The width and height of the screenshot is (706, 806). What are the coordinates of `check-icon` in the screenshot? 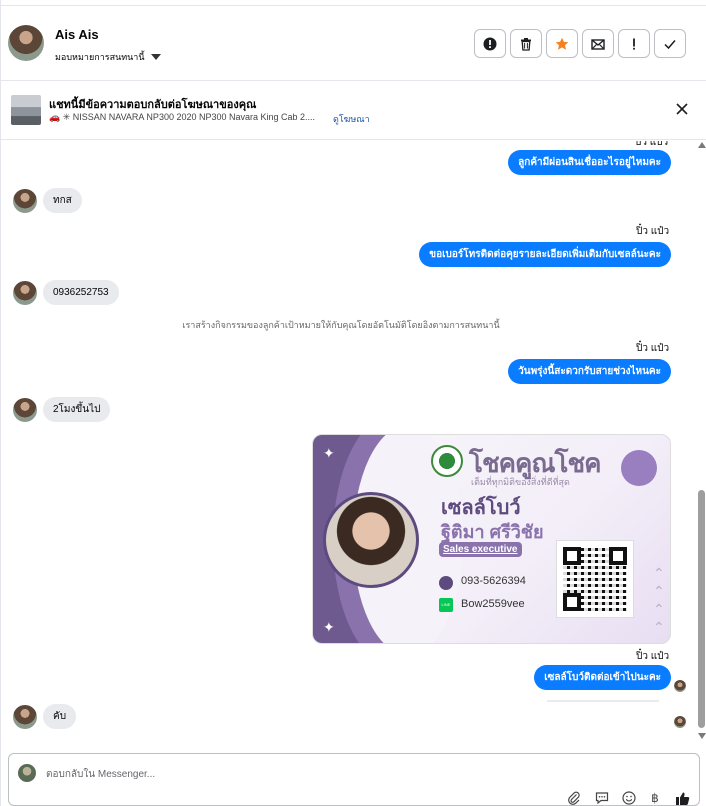 It's located at (670, 44).